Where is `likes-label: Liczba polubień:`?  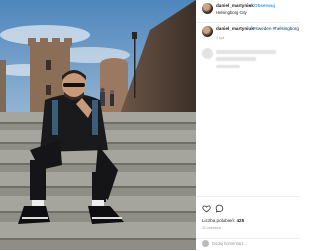 likes-label: Liczba polubień: is located at coordinates (219, 220).